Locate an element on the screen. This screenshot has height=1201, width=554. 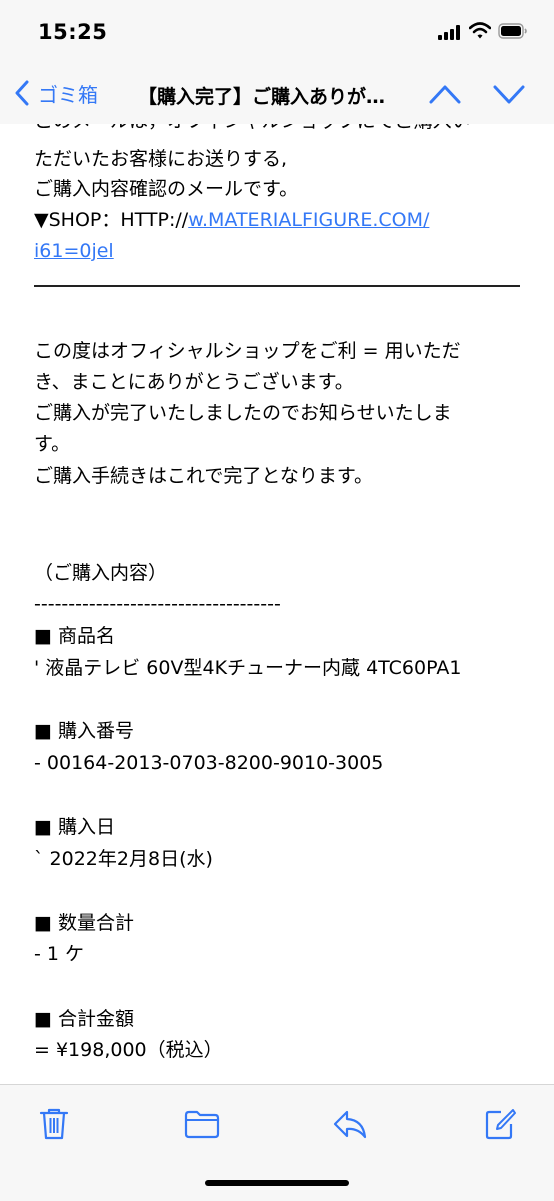
home-indicator is located at coordinates (277, 1183).